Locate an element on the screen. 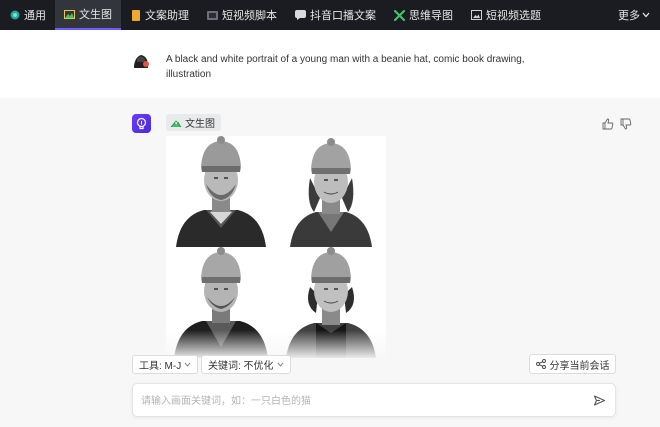 The width and height of the screenshot is (660, 427). user-avatar is located at coordinates (141, 59).